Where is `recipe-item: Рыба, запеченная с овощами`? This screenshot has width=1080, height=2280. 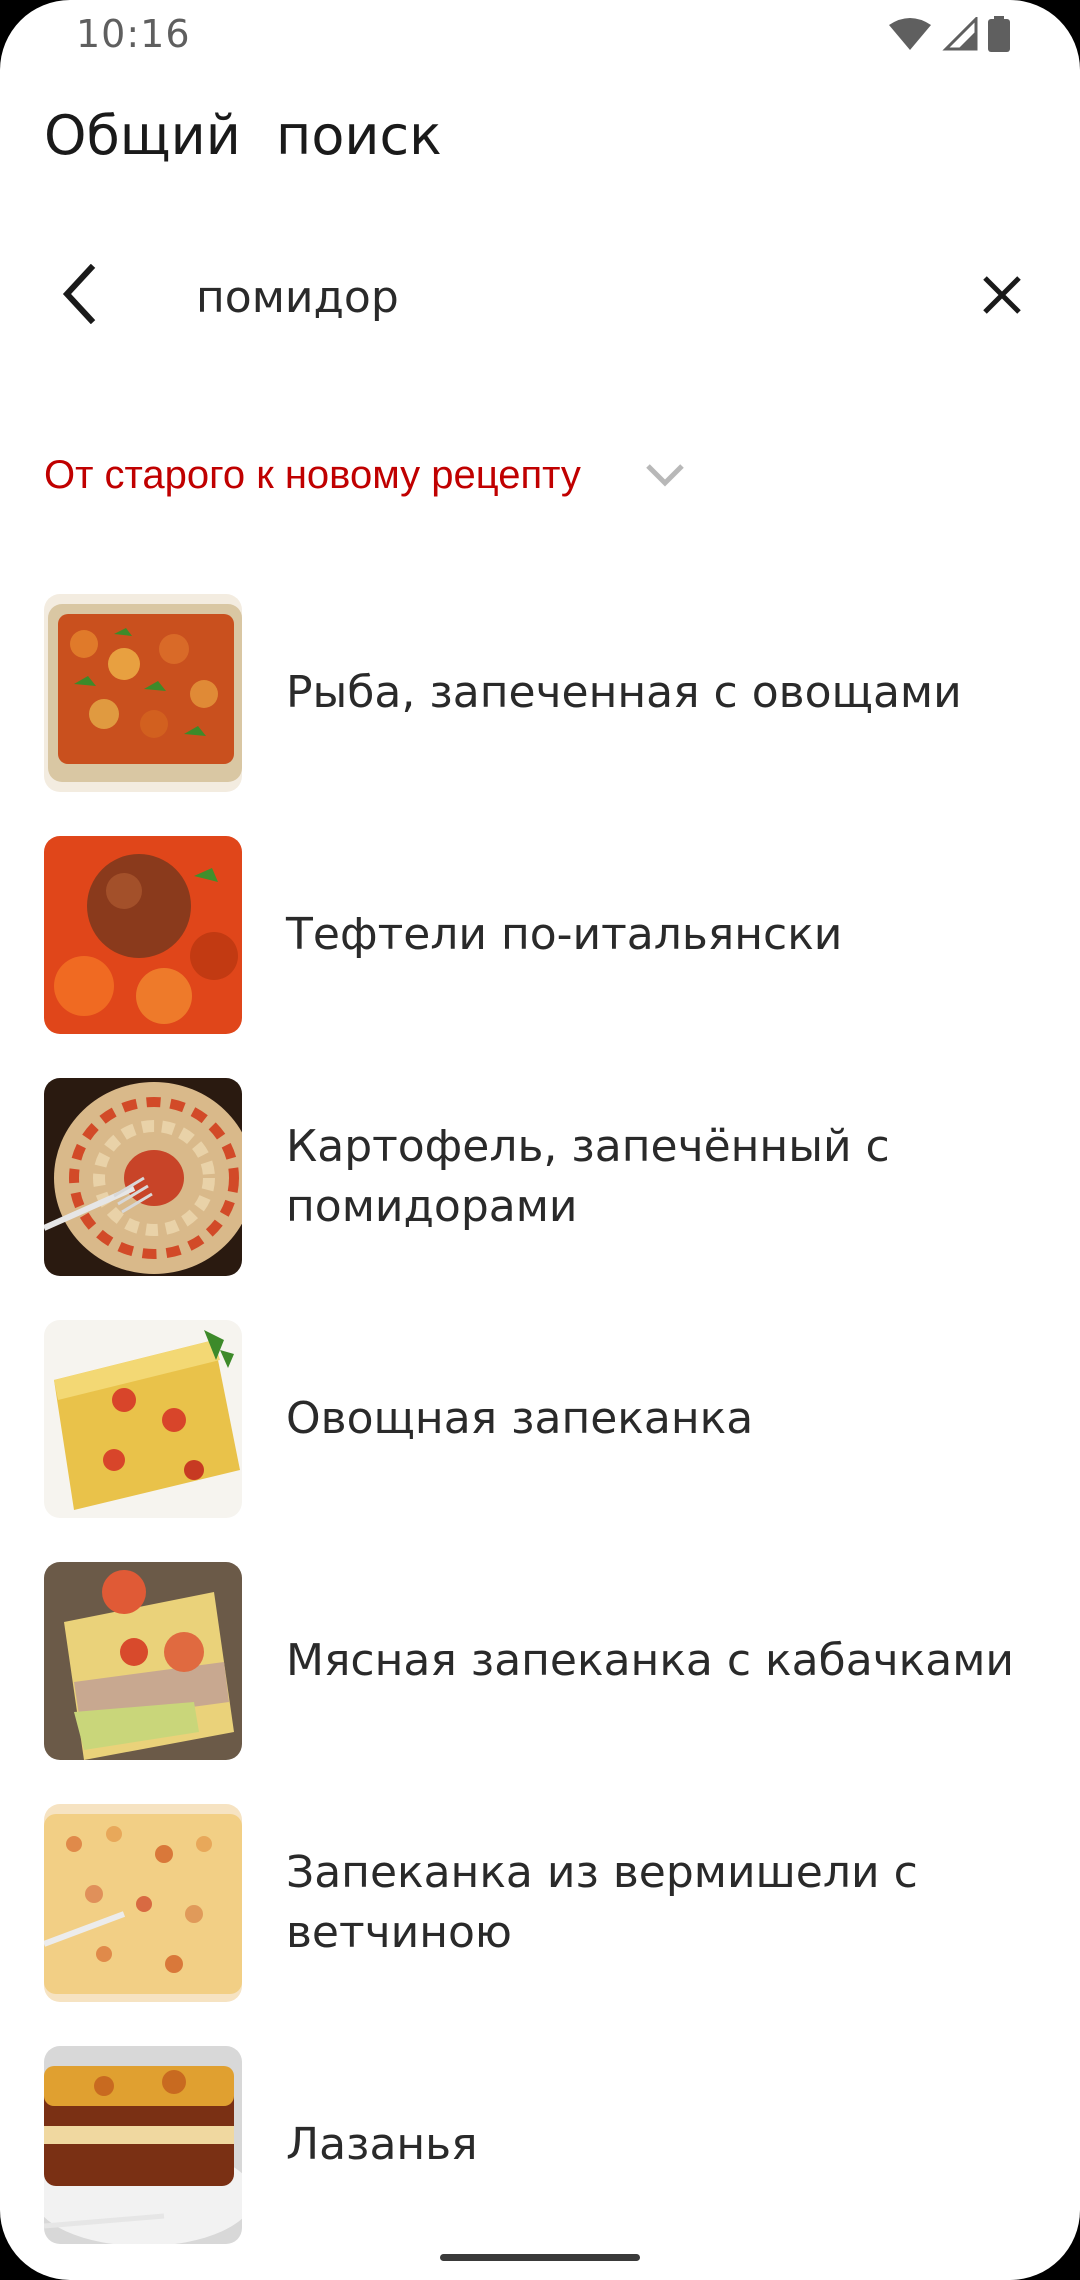
recipe-item: Рыба, запеченная с овощами is located at coordinates (540, 715).